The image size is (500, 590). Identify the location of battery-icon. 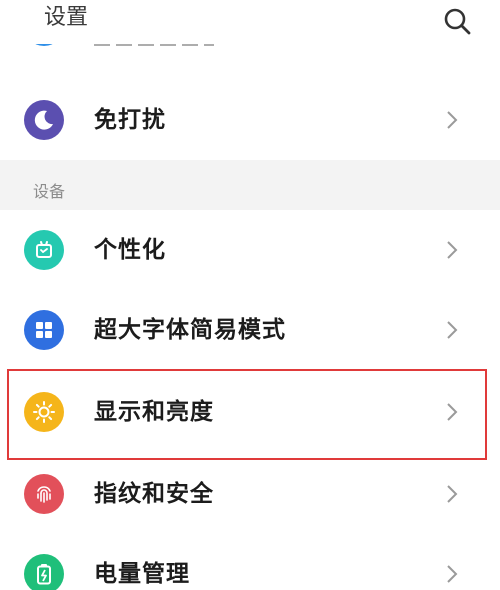
(44, 572).